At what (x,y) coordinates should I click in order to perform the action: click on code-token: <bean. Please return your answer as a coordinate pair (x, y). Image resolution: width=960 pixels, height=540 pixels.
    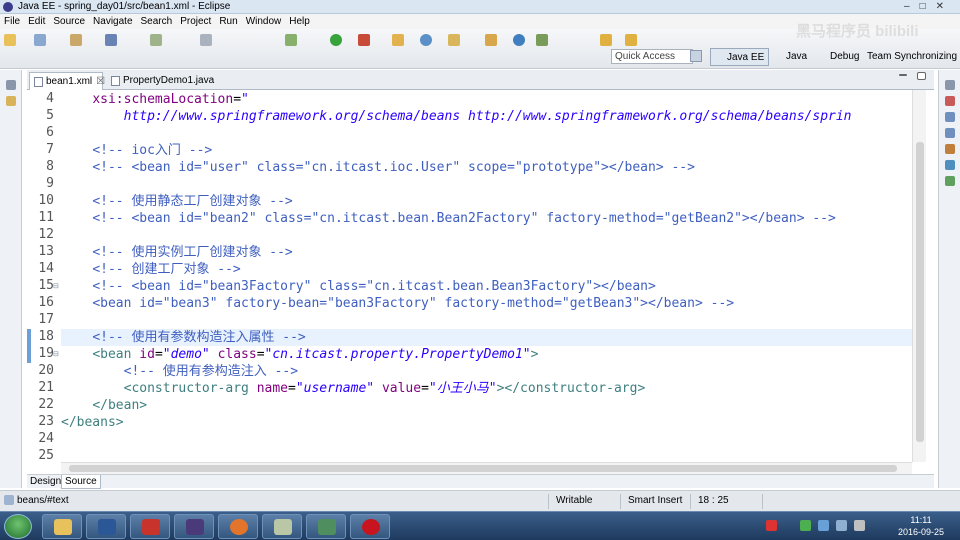
    Looking at the image, I should click on (116, 354).